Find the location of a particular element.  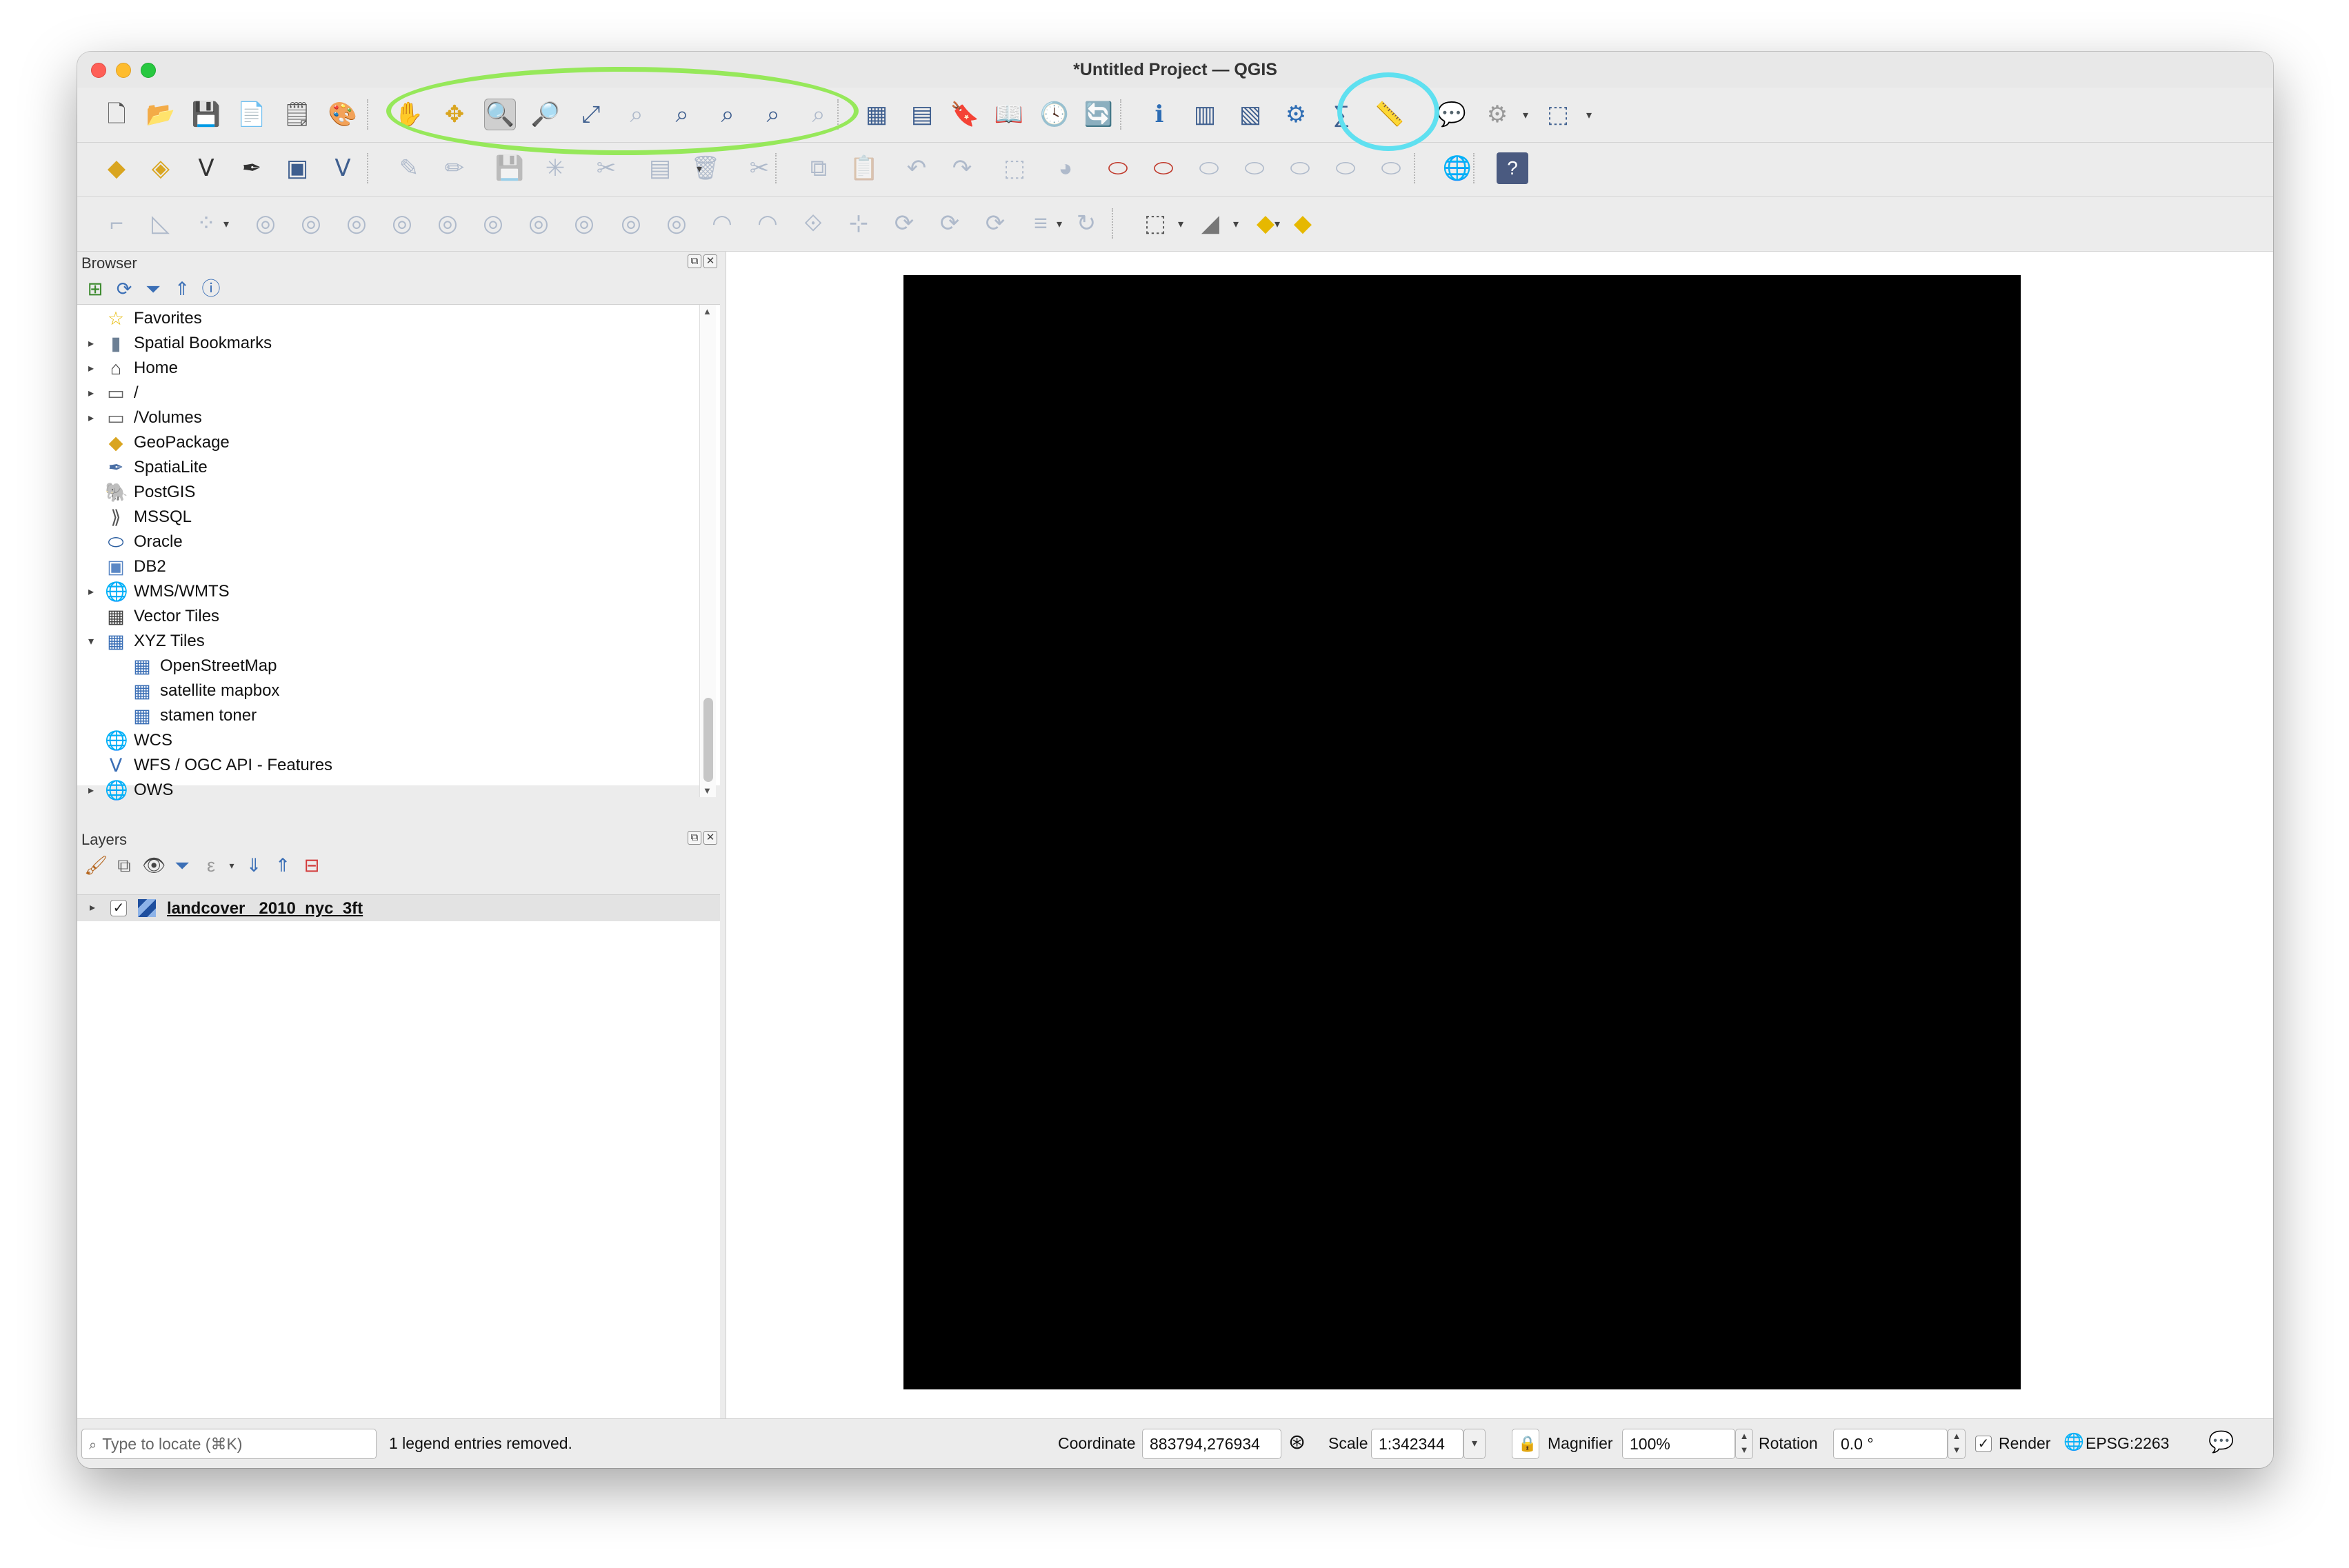

browser-item: ▾ ▦ XYZ Tiles is located at coordinates (387, 641).